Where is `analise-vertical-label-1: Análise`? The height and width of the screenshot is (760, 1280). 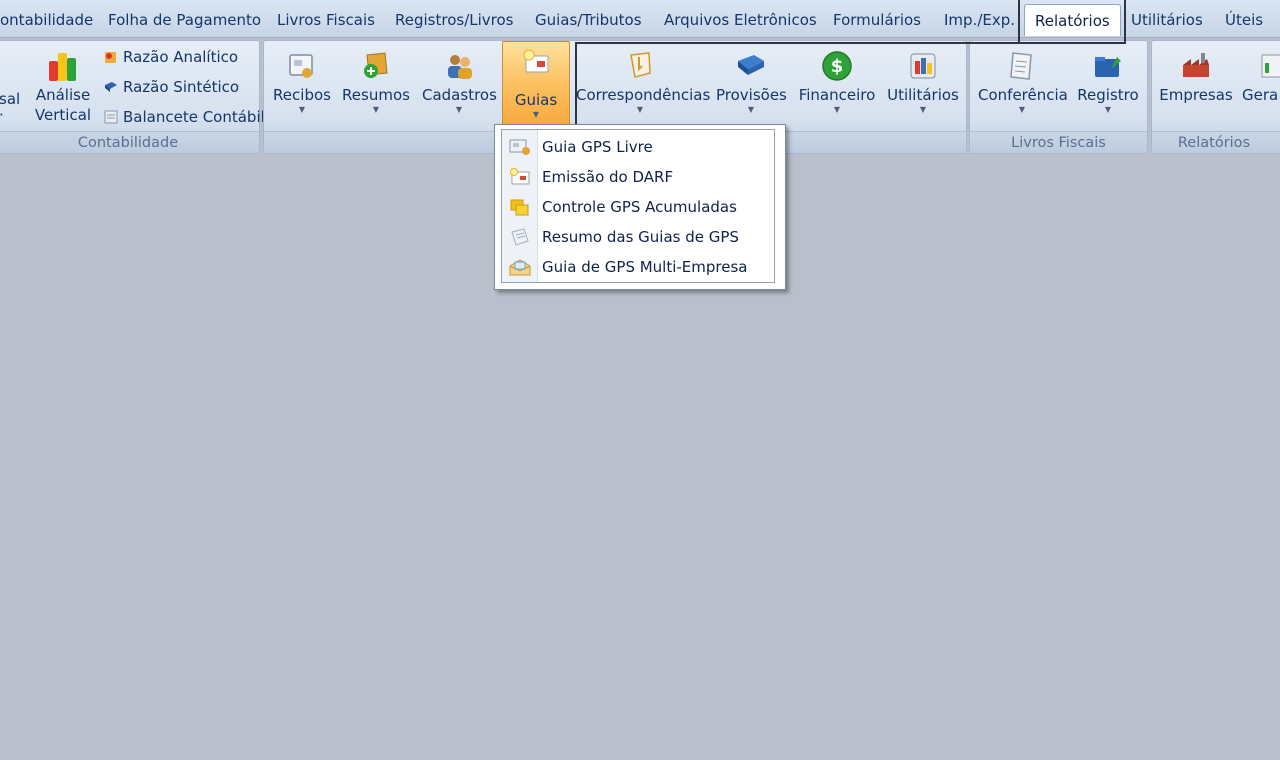 analise-vertical-label-1: Análise is located at coordinates (63, 95).